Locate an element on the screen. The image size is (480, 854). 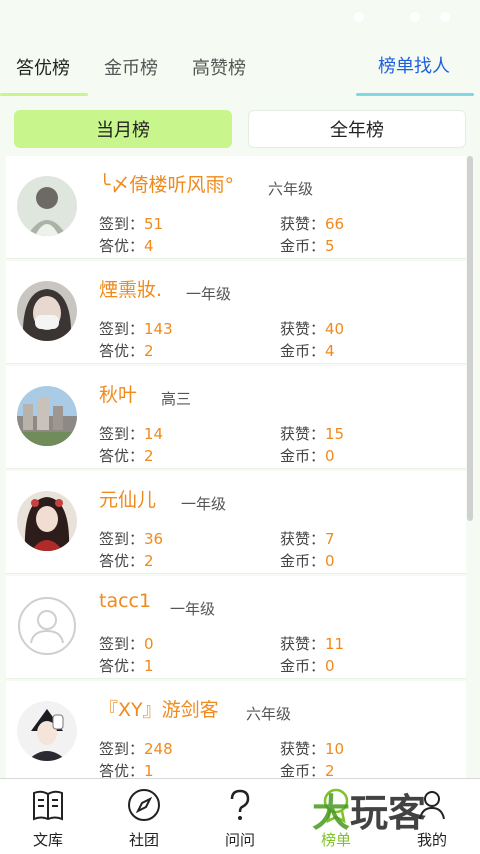
likes-stat: 获赞：15 is located at coordinates (312, 433).